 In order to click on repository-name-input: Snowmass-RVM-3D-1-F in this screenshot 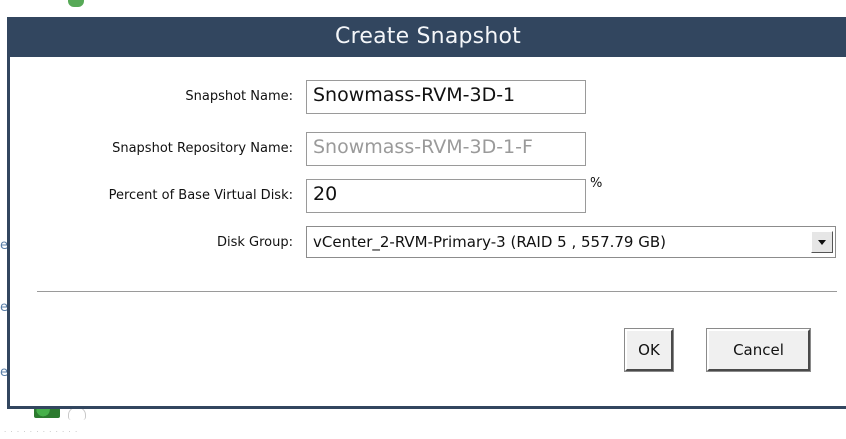, I will do `click(446, 149)`.